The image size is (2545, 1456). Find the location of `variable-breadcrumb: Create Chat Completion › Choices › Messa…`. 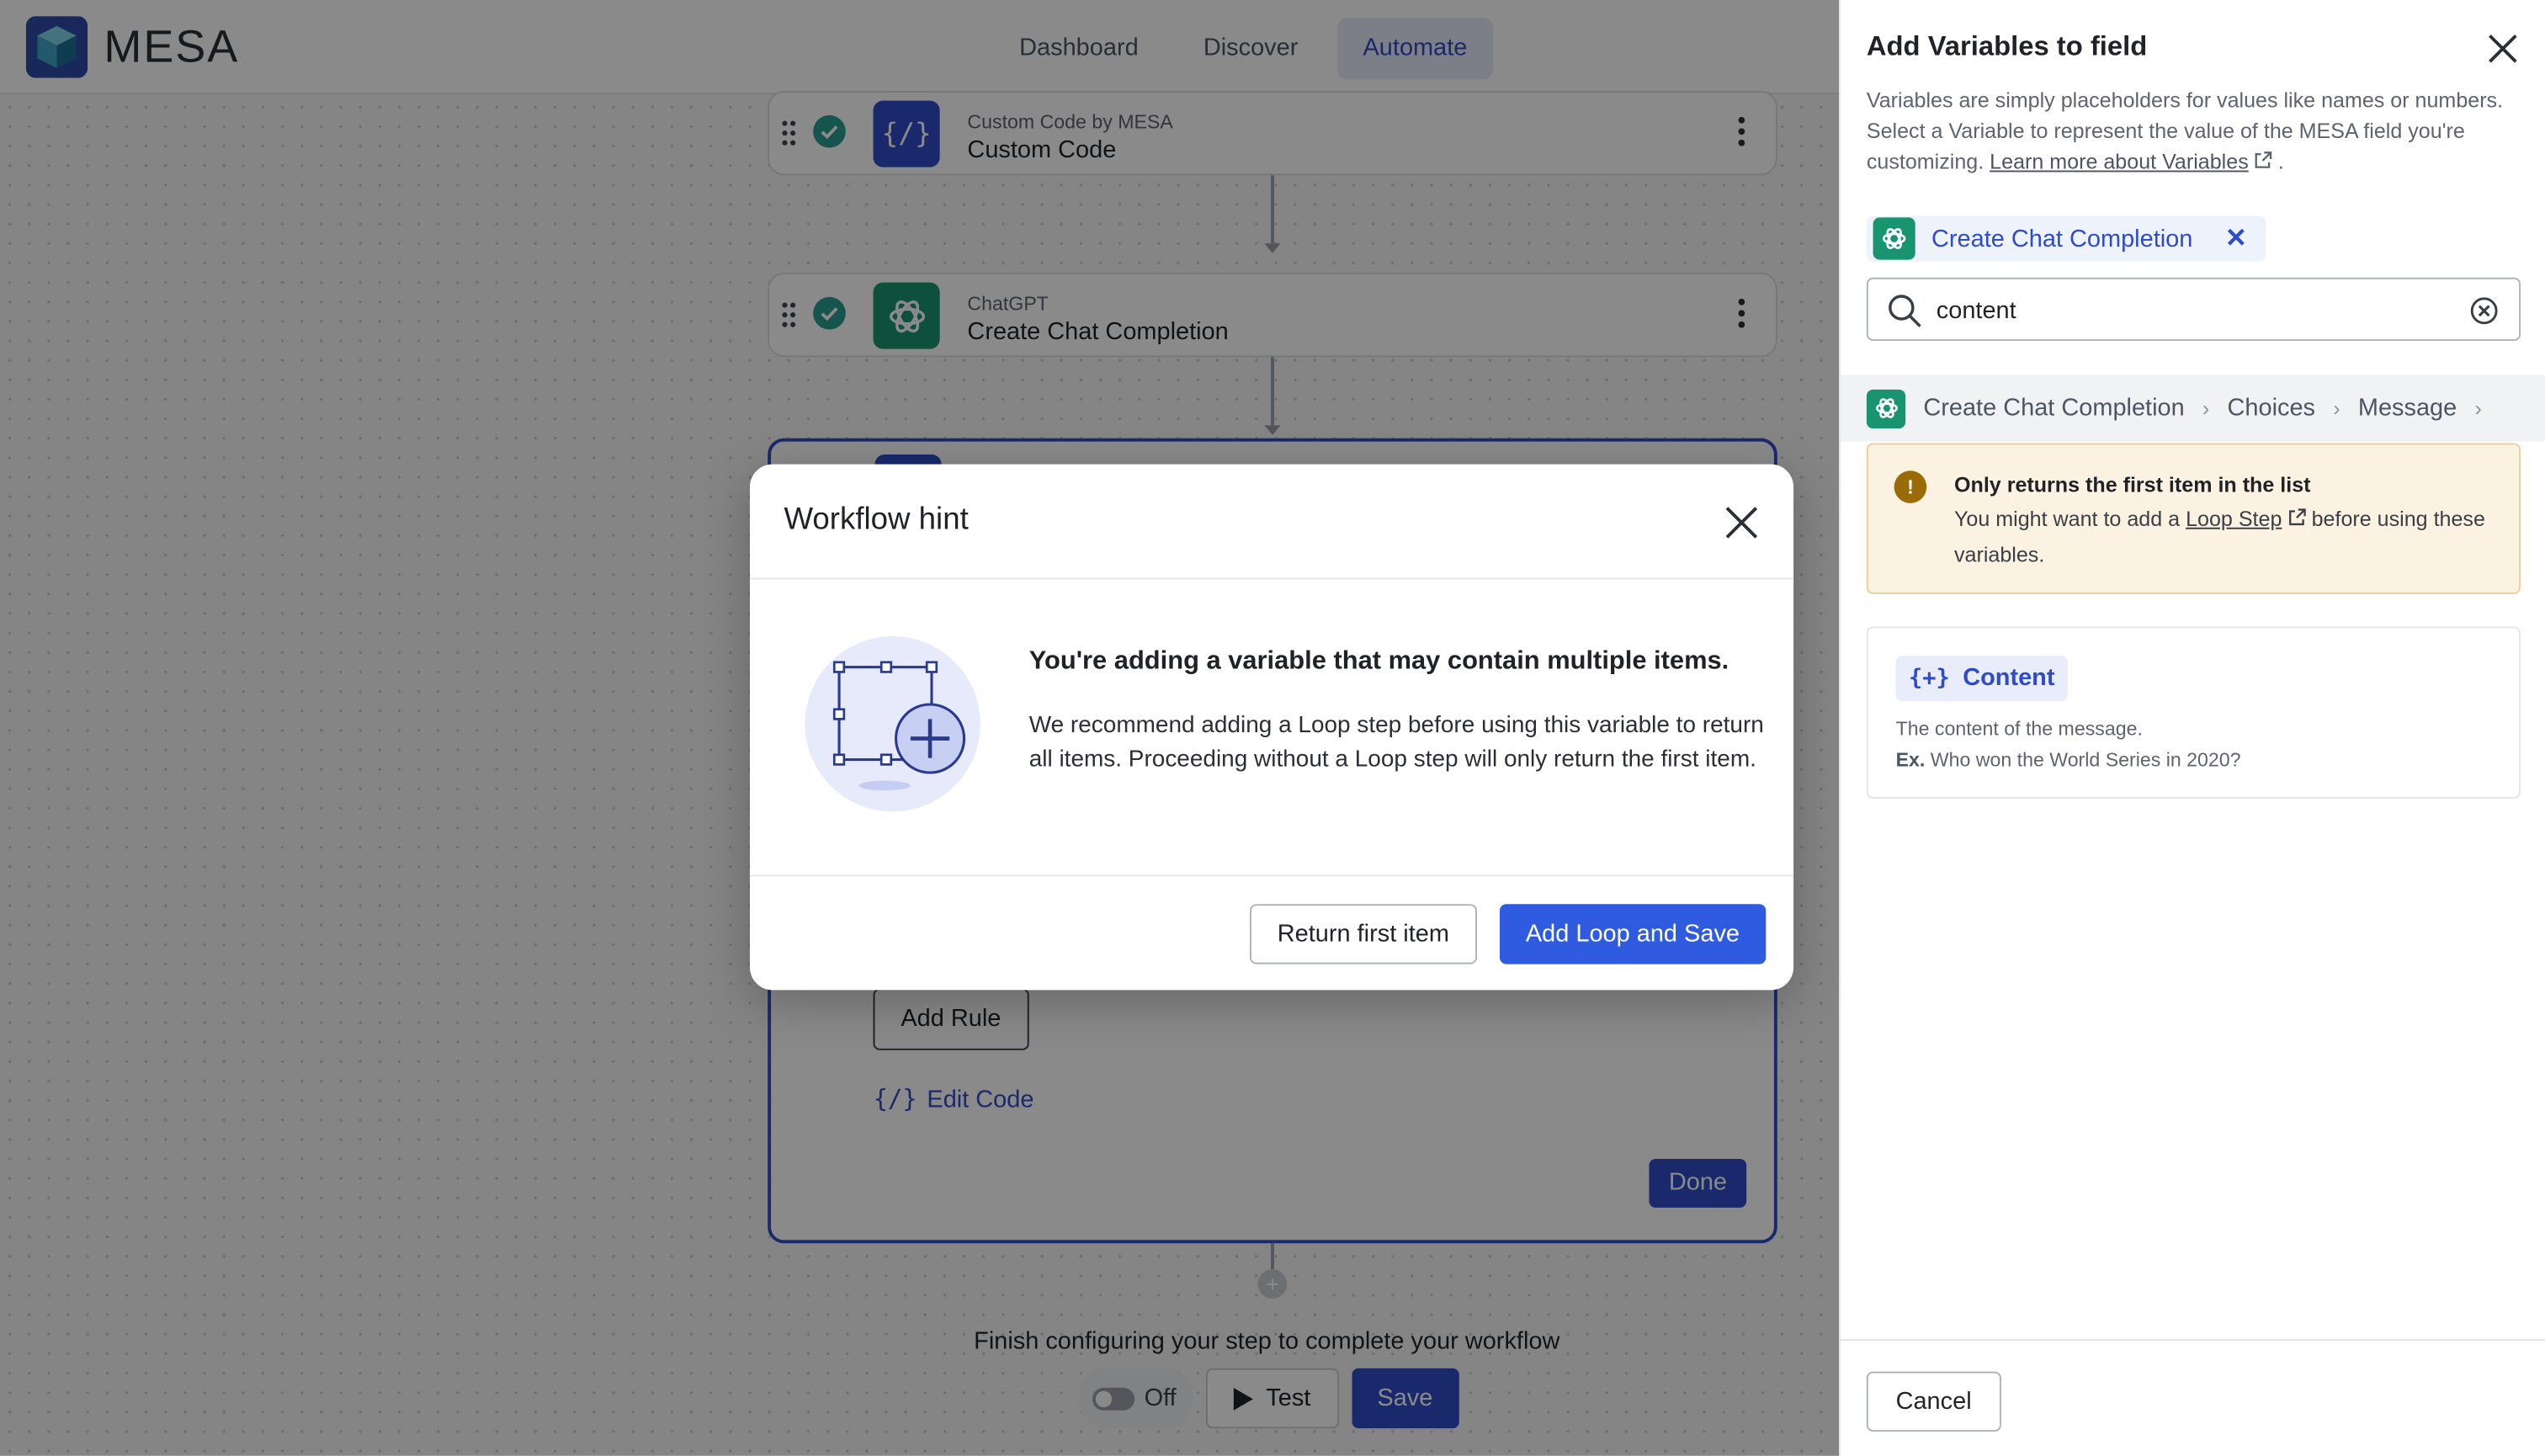

variable-breadcrumb: Create Chat Completion › Choices › Messa… is located at coordinates (2192, 408).